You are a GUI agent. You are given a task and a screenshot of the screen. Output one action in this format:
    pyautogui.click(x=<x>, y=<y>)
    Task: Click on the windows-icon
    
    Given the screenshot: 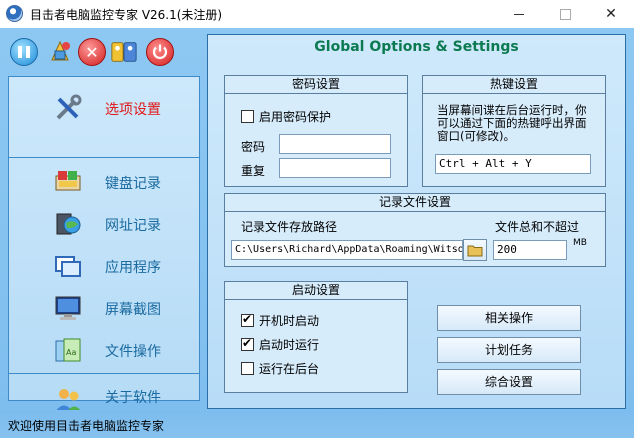 What is the action you would take?
    pyautogui.click(x=68, y=266)
    